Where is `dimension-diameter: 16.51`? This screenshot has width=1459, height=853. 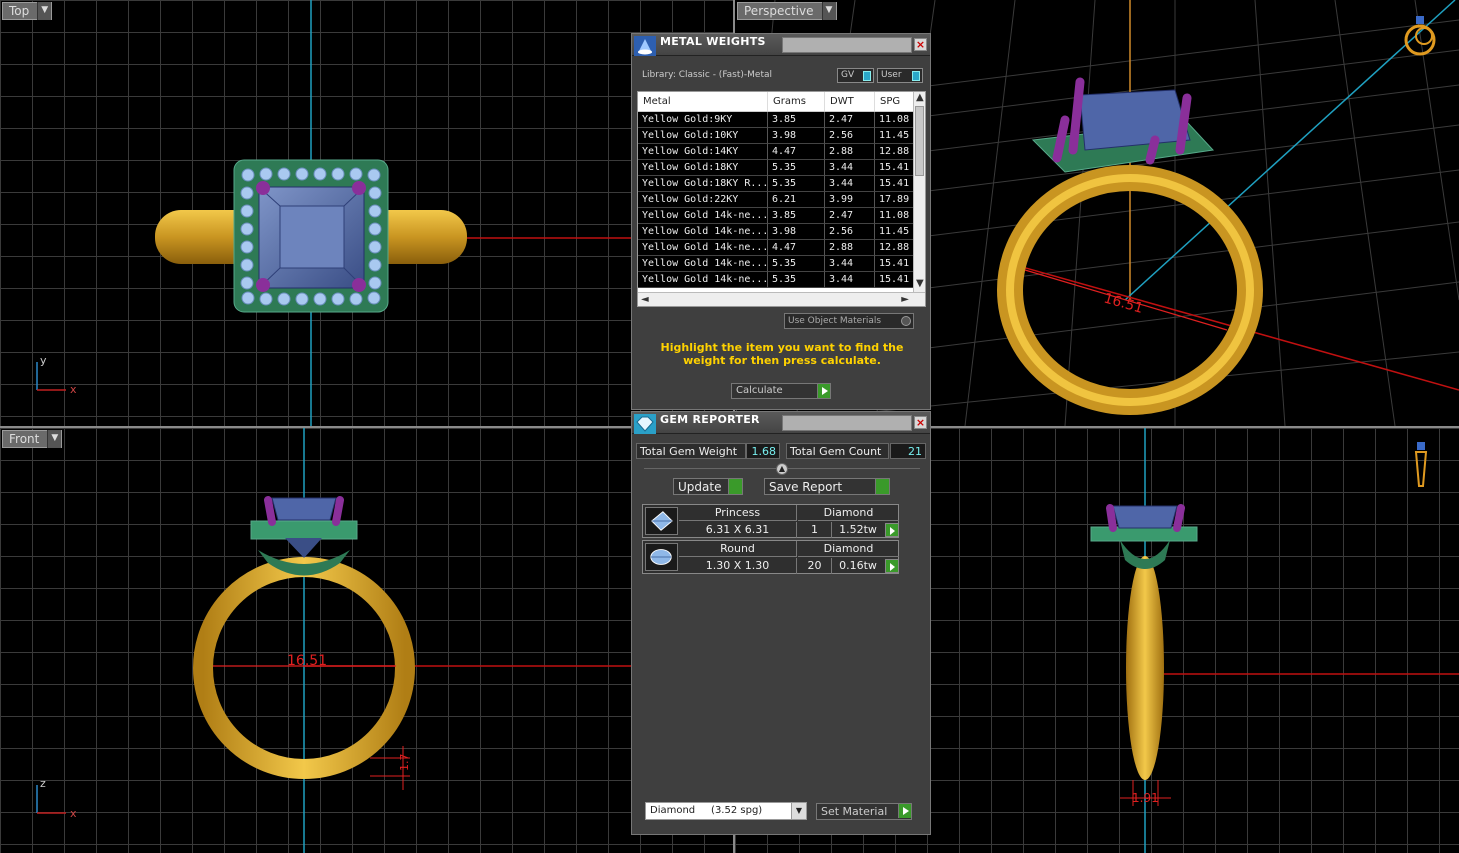
dimension-diameter: 16.51 is located at coordinates (307, 661).